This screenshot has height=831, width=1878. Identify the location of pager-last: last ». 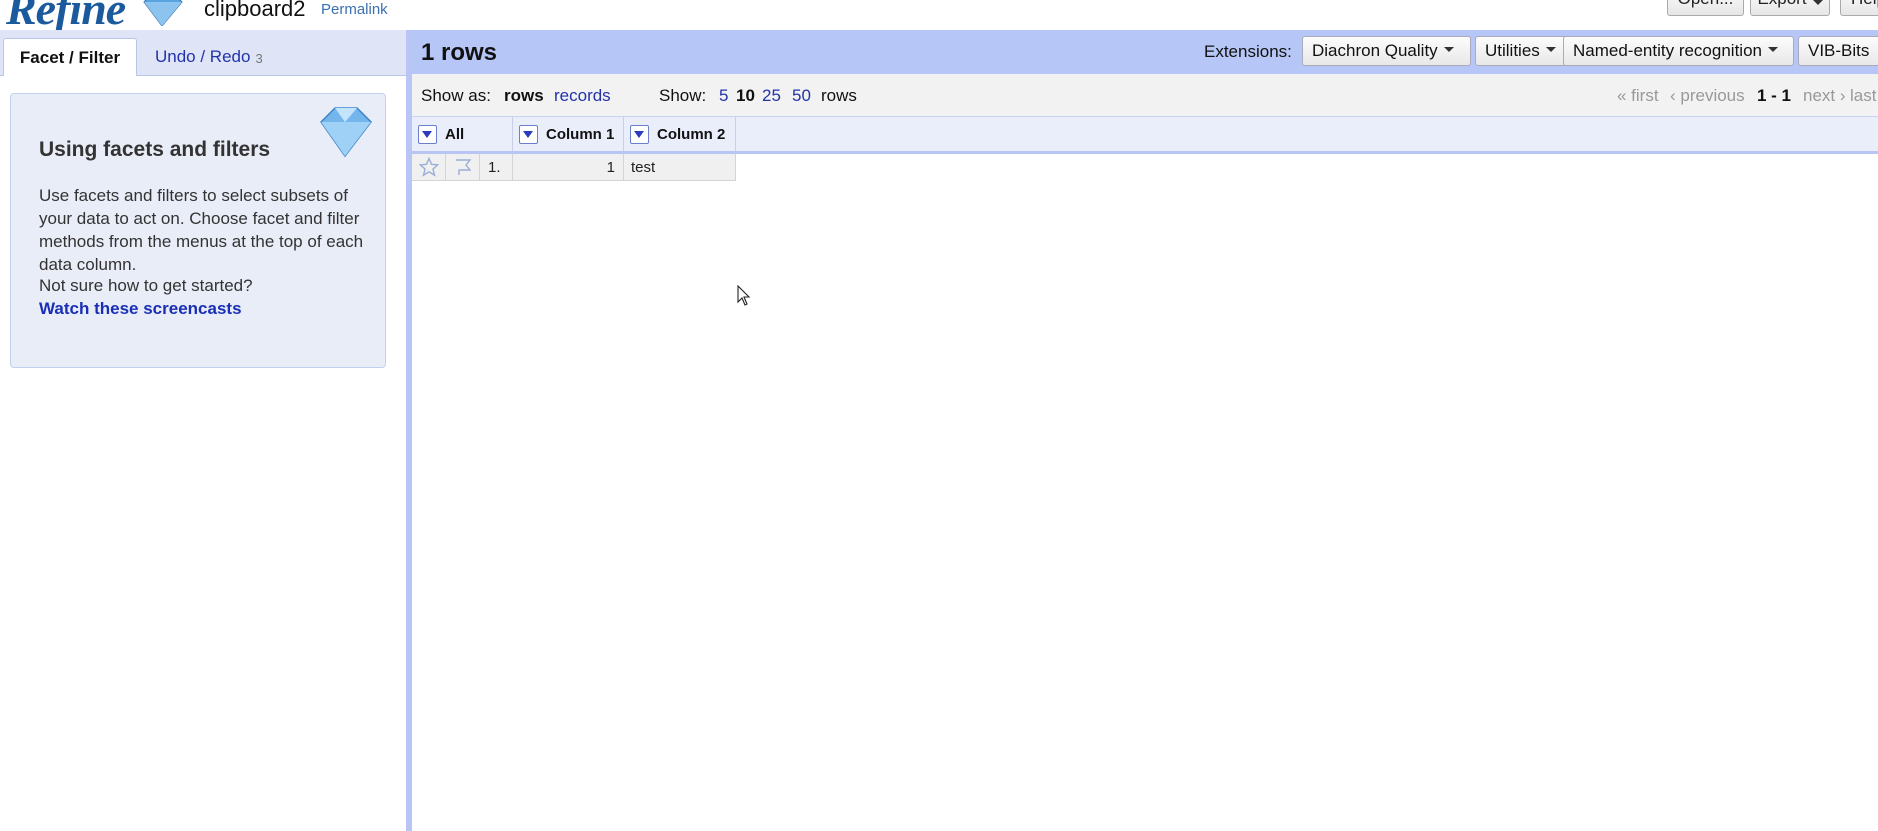
(1864, 96).